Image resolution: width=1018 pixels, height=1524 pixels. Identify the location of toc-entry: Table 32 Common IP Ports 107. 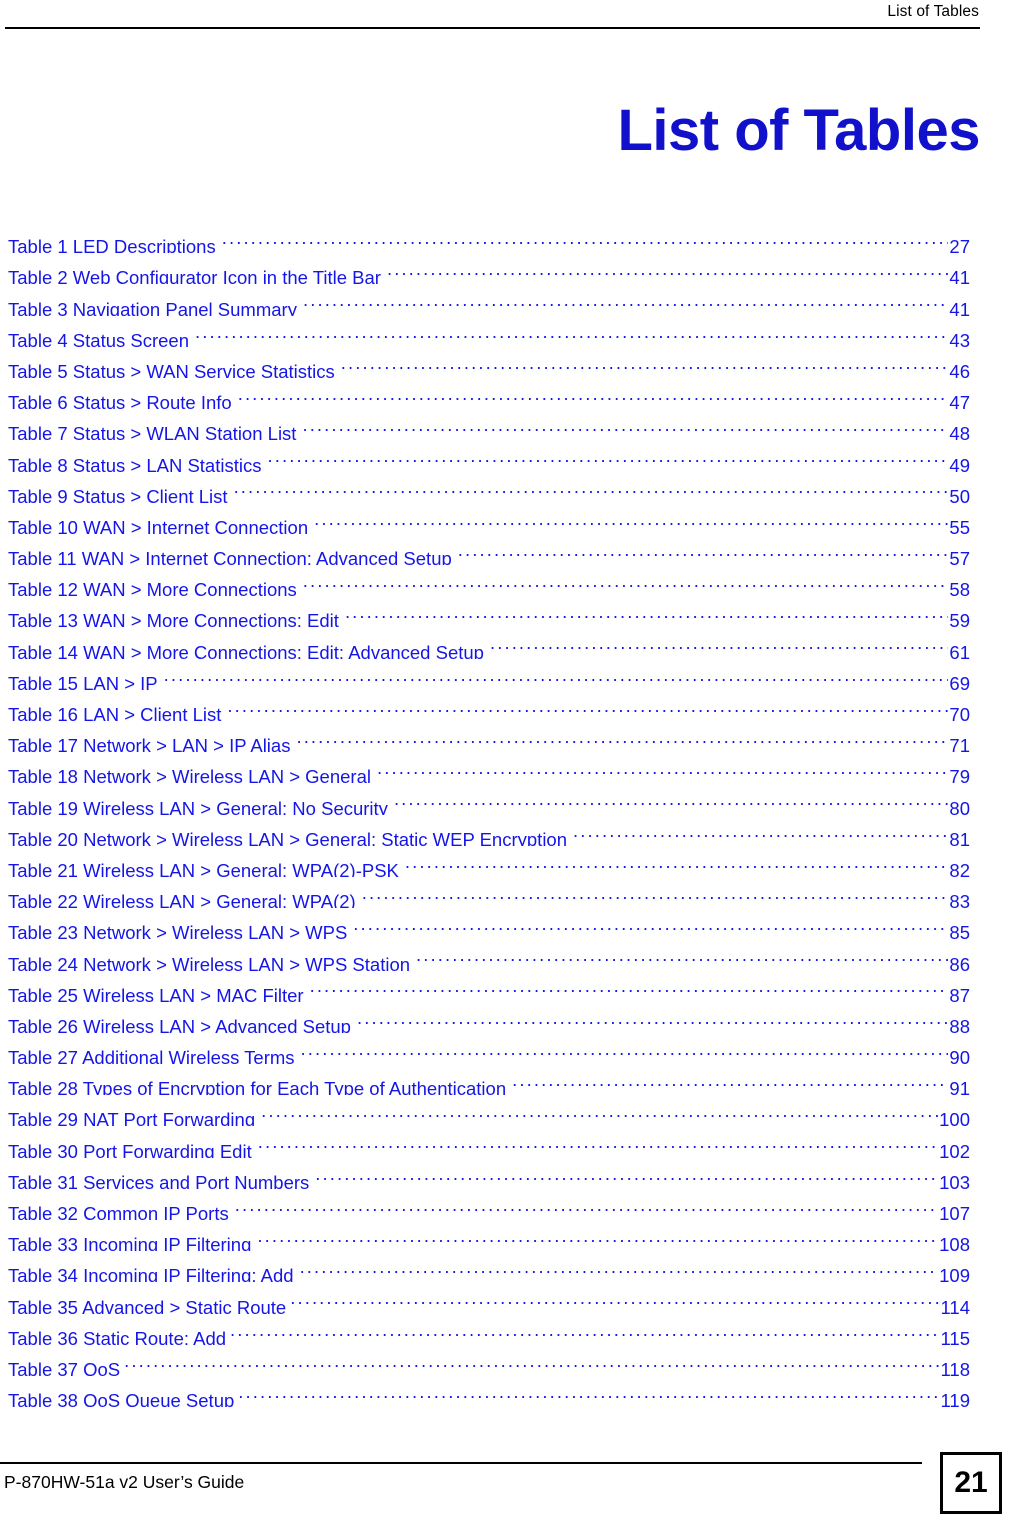
(489, 1204).